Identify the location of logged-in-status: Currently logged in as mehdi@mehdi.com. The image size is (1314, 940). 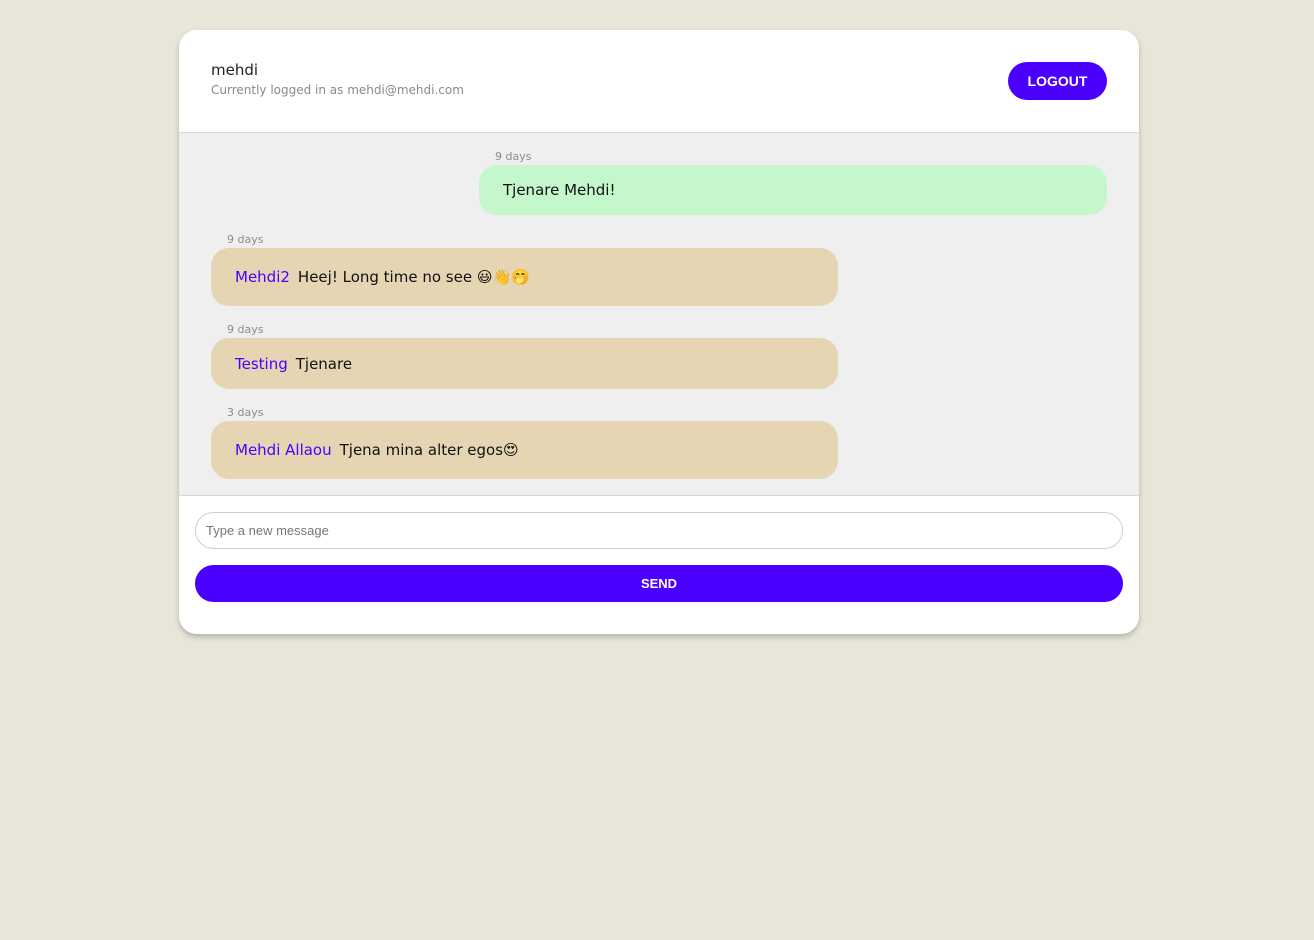
(337, 90).